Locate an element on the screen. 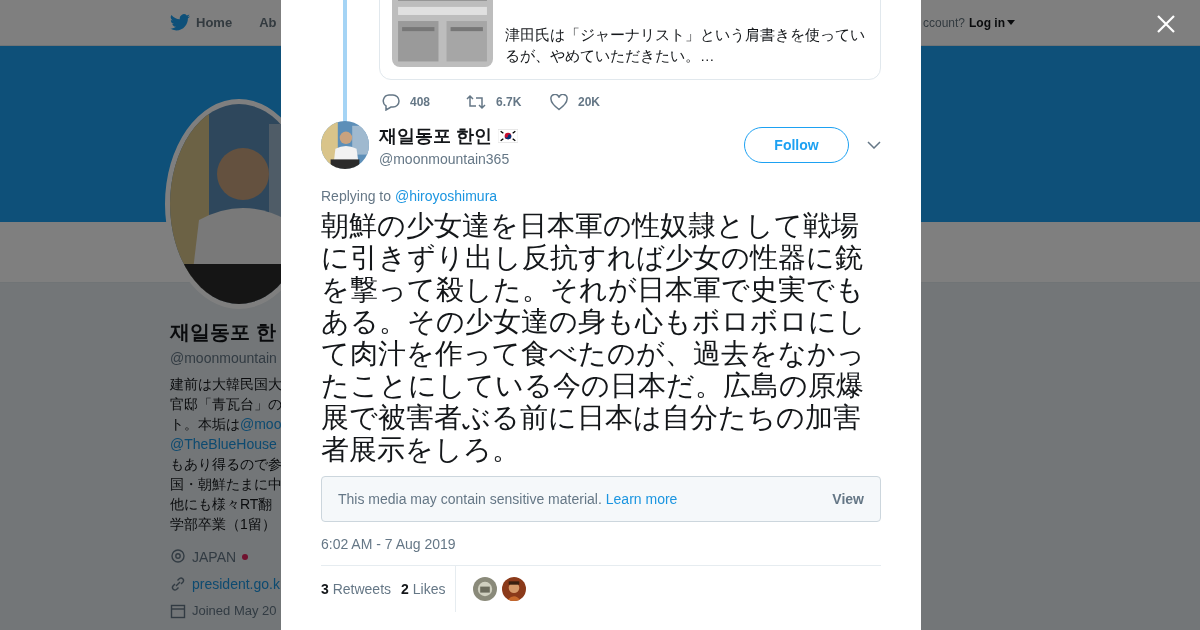 The width and height of the screenshot is (1200, 630). heart-icon is located at coordinates (559, 102).